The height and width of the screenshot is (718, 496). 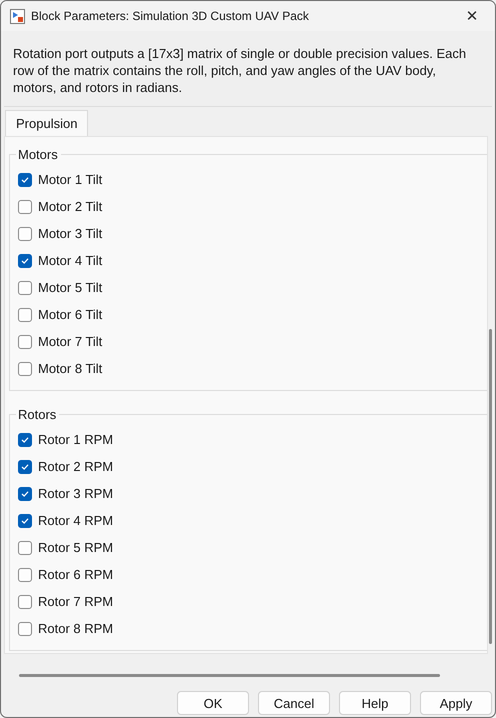 I want to click on block-icon, so click(x=17, y=16).